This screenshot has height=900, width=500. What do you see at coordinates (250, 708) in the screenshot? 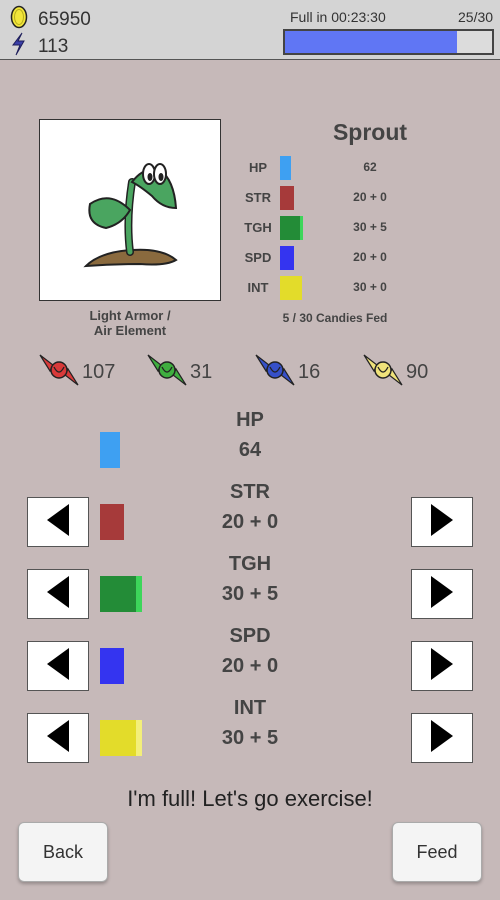
I see `stat-name: INT` at bounding box center [250, 708].